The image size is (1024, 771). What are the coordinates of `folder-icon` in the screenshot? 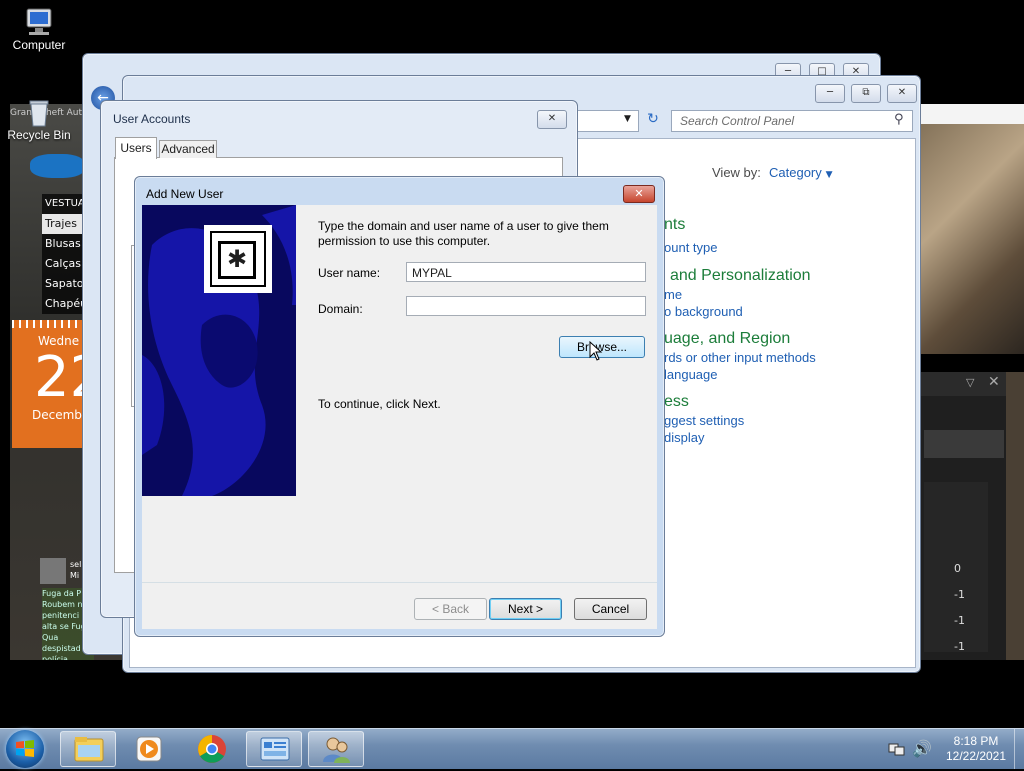 It's located at (89, 749).